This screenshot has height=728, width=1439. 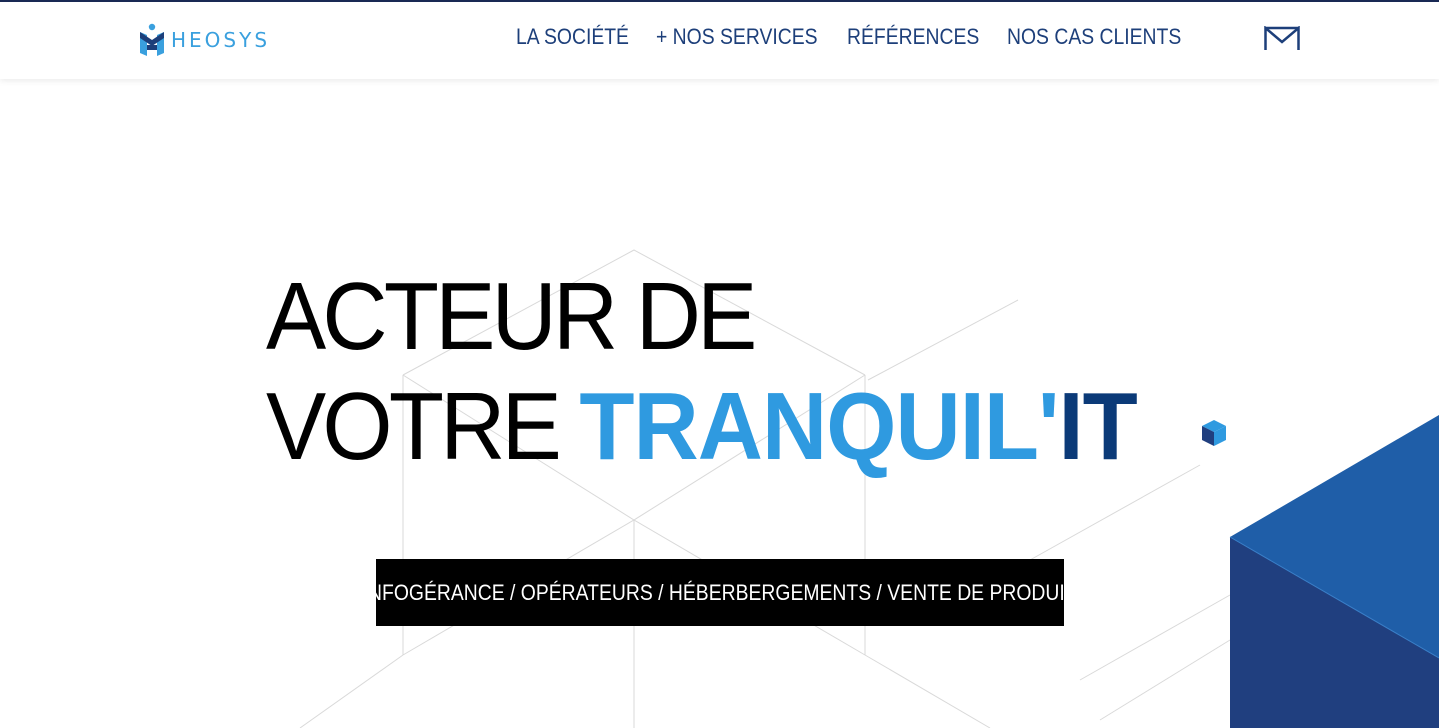 What do you see at coordinates (414, 426) in the screenshot?
I see `headline-prefix: VOTRE` at bounding box center [414, 426].